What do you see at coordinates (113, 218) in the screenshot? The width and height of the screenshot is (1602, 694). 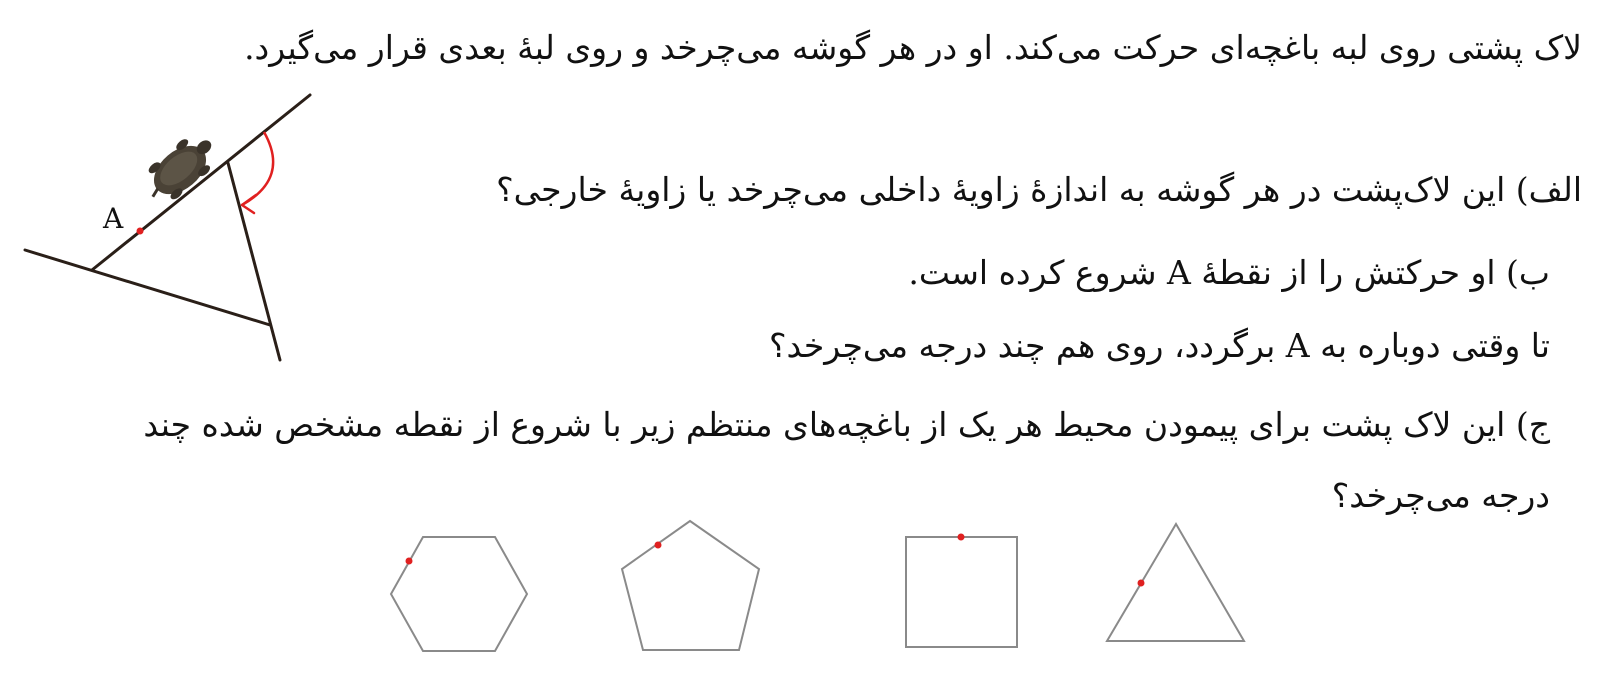 I see `point-a-label: A` at bounding box center [113, 218].